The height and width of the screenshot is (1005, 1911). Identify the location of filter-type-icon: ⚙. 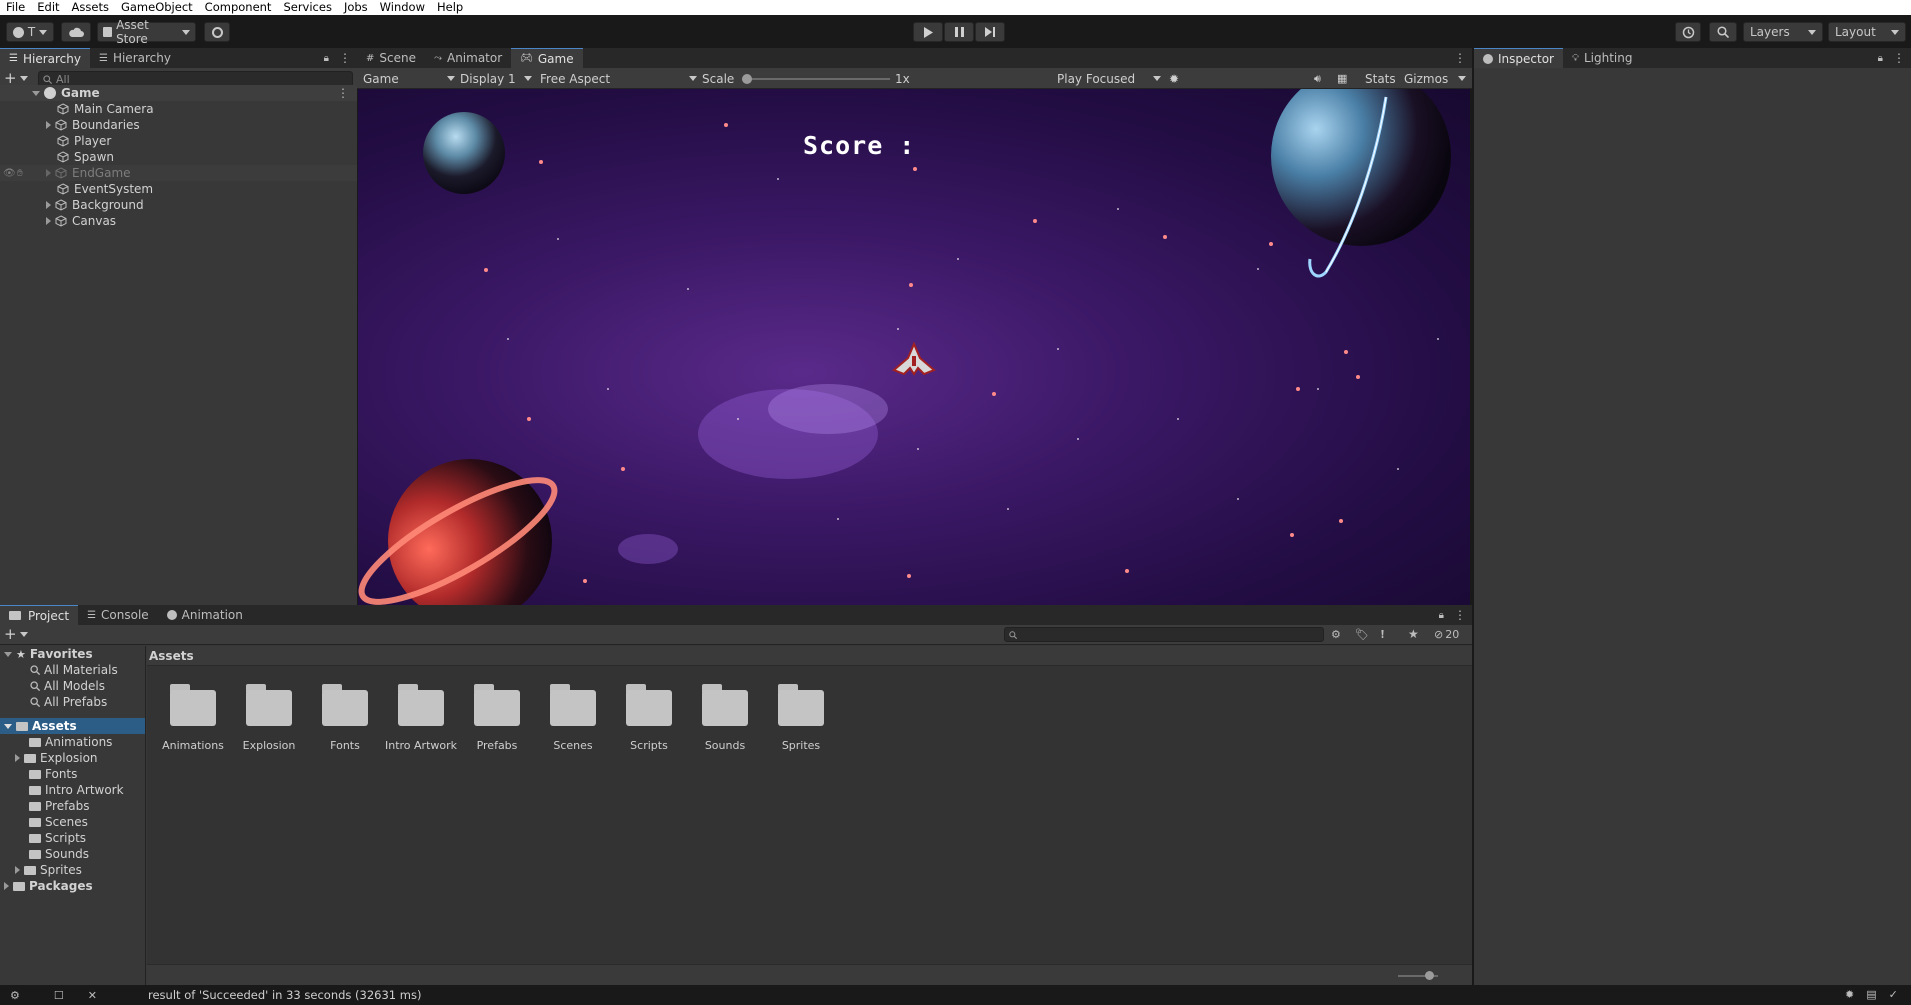
(1336, 634).